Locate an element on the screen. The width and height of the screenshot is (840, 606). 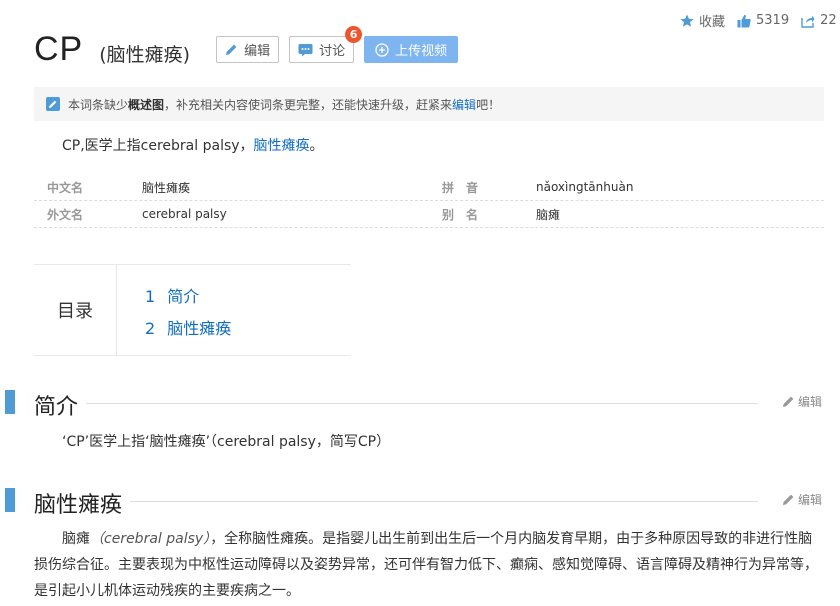
edit-notice-icon is located at coordinates (53, 104).